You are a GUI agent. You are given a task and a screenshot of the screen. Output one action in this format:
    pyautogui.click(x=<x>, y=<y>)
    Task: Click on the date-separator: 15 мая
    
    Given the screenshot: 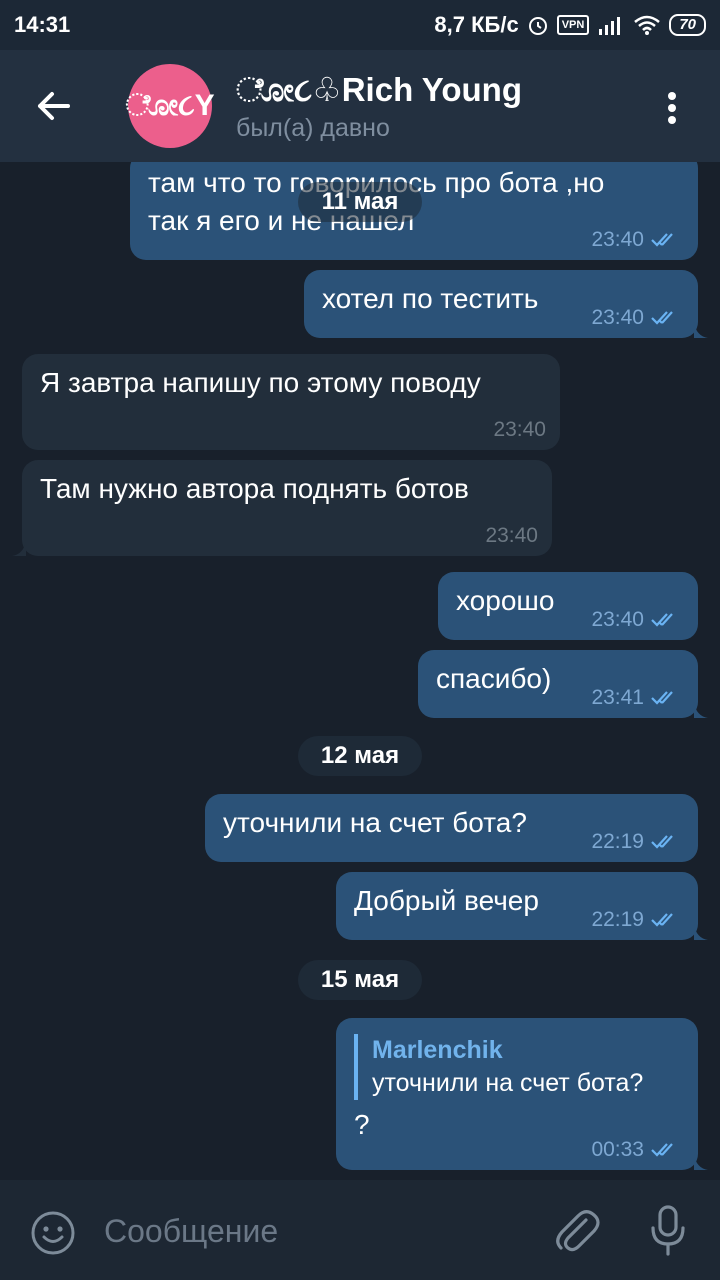 What is the action you would take?
    pyautogui.click(x=360, y=980)
    